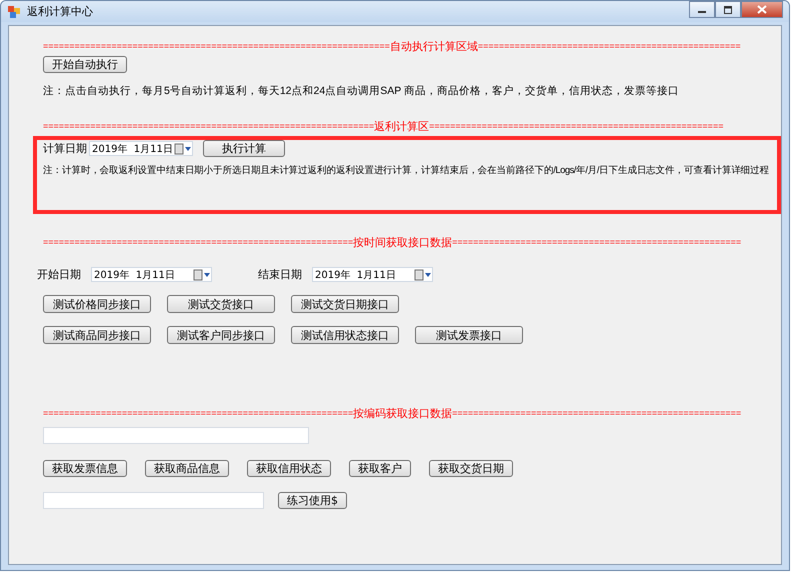 The image size is (800, 575). I want to click on fetch-button: 获取交货日期, so click(471, 468).